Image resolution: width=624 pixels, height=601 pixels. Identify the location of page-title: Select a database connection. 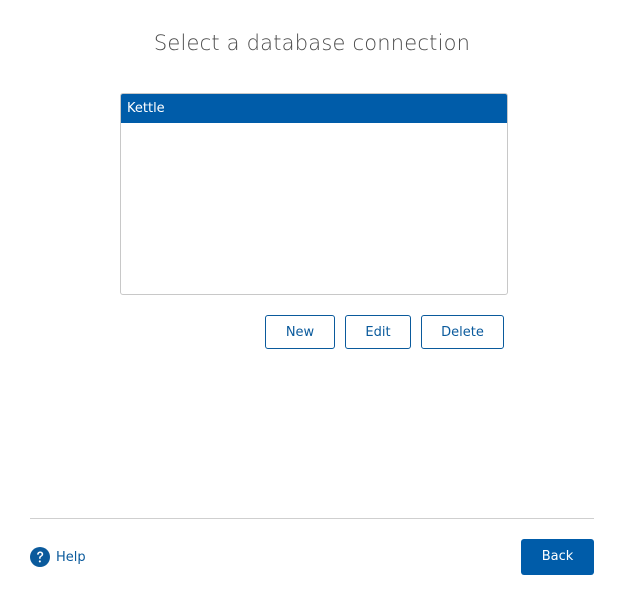
(312, 43).